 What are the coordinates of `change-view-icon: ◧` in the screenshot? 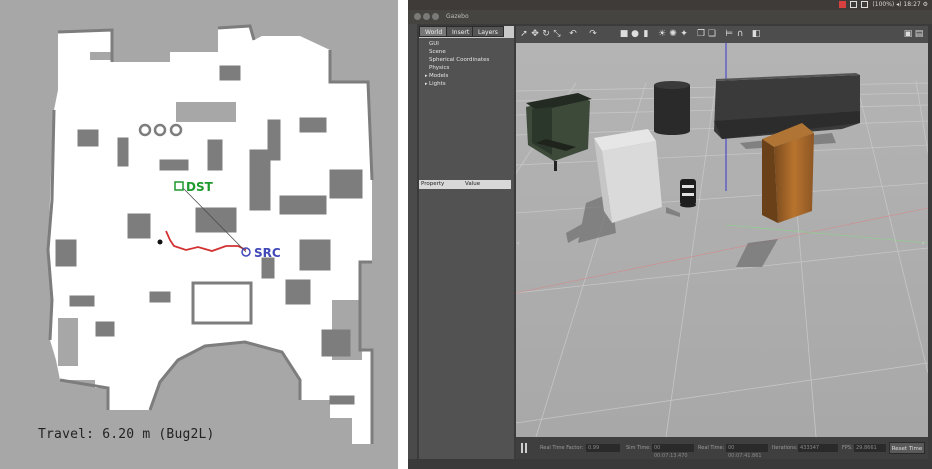 It's located at (756, 34).